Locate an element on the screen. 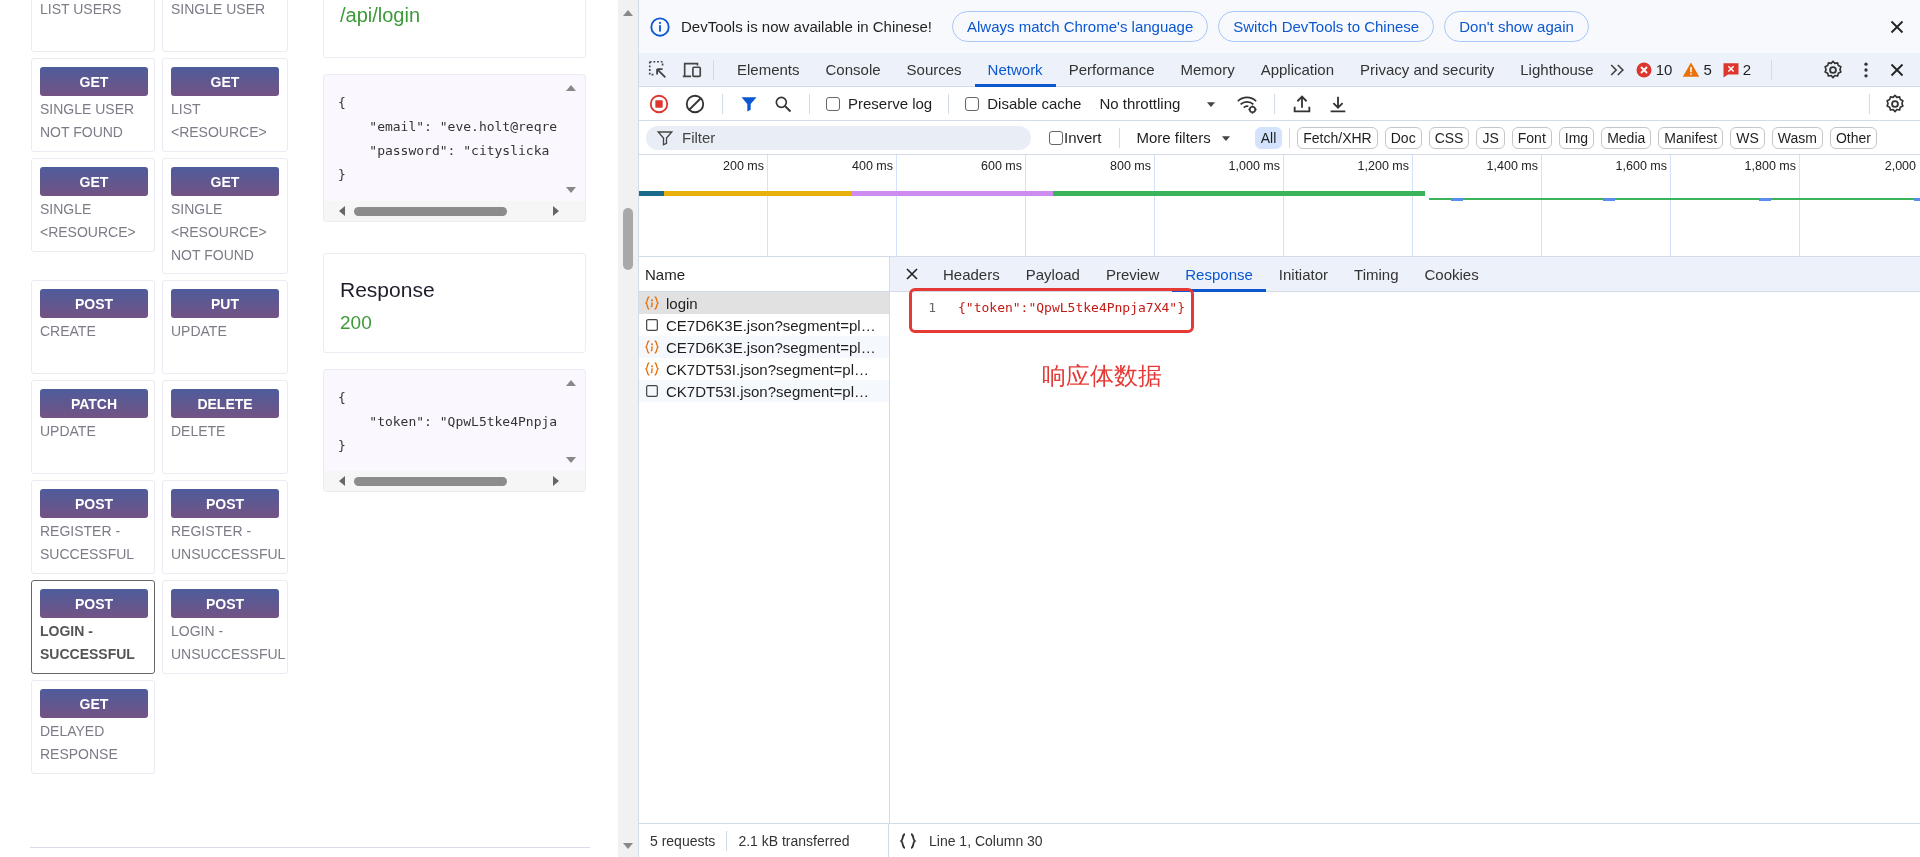 The image size is (1920, 857). type-filter-chip: Doc is located at coordinates (1403, 137).